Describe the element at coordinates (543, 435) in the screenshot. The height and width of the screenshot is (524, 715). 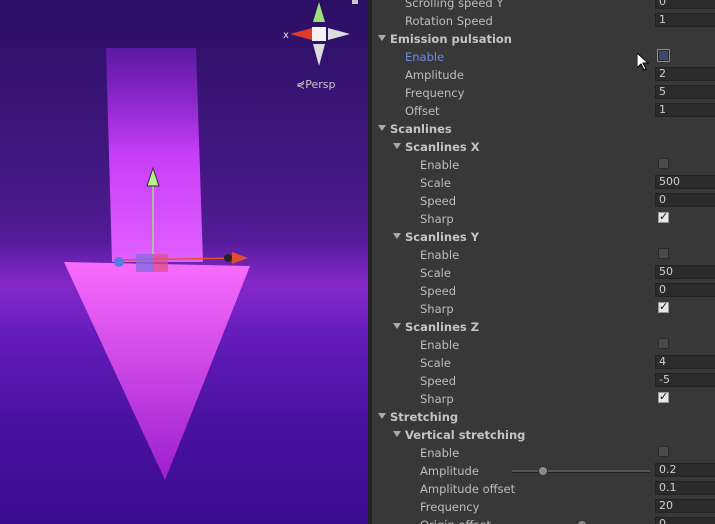
I see `inspector-row: Vertical stretching` at that location.